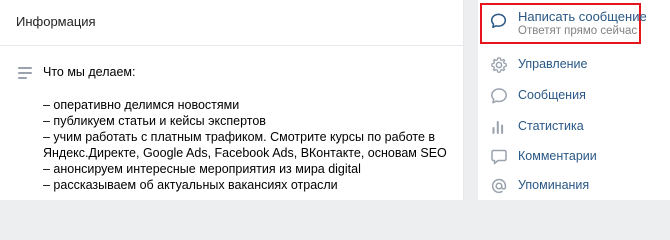 This screenshot has width=670, height=240. I want to click on sidebar-item-label: Упоминания, so click(554, 185).